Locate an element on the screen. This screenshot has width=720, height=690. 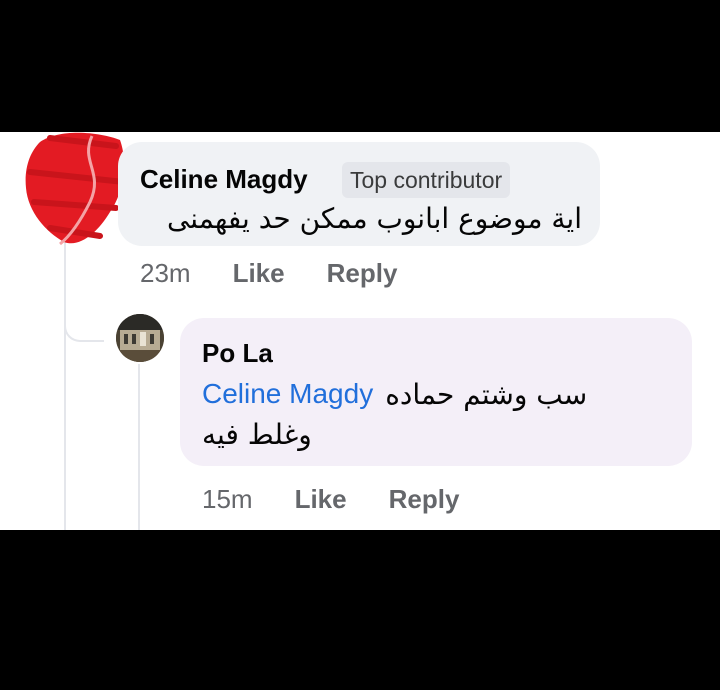
reply-timestamp: 15m is located at coordinates (227, 499).